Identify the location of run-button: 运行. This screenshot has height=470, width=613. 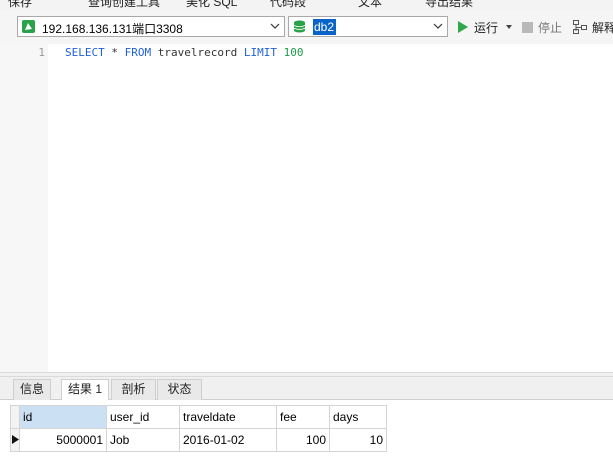
(487, 27).